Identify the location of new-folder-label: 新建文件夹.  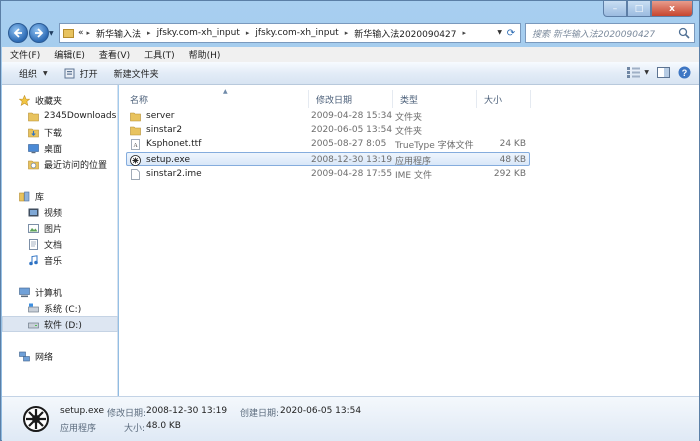
(136, 74).